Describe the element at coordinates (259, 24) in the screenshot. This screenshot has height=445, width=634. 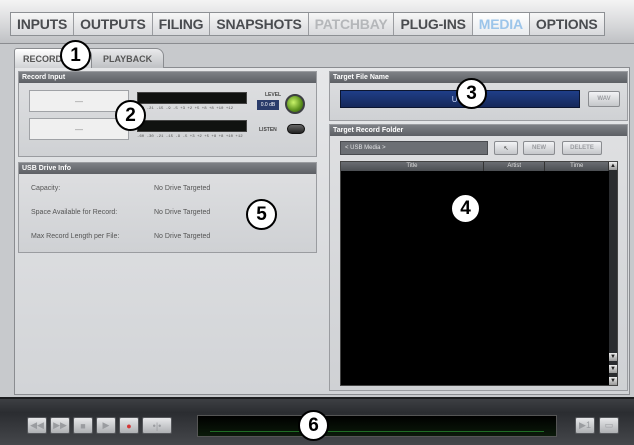
I see `tab-snapshots: SNAPSHOTS` at that location.